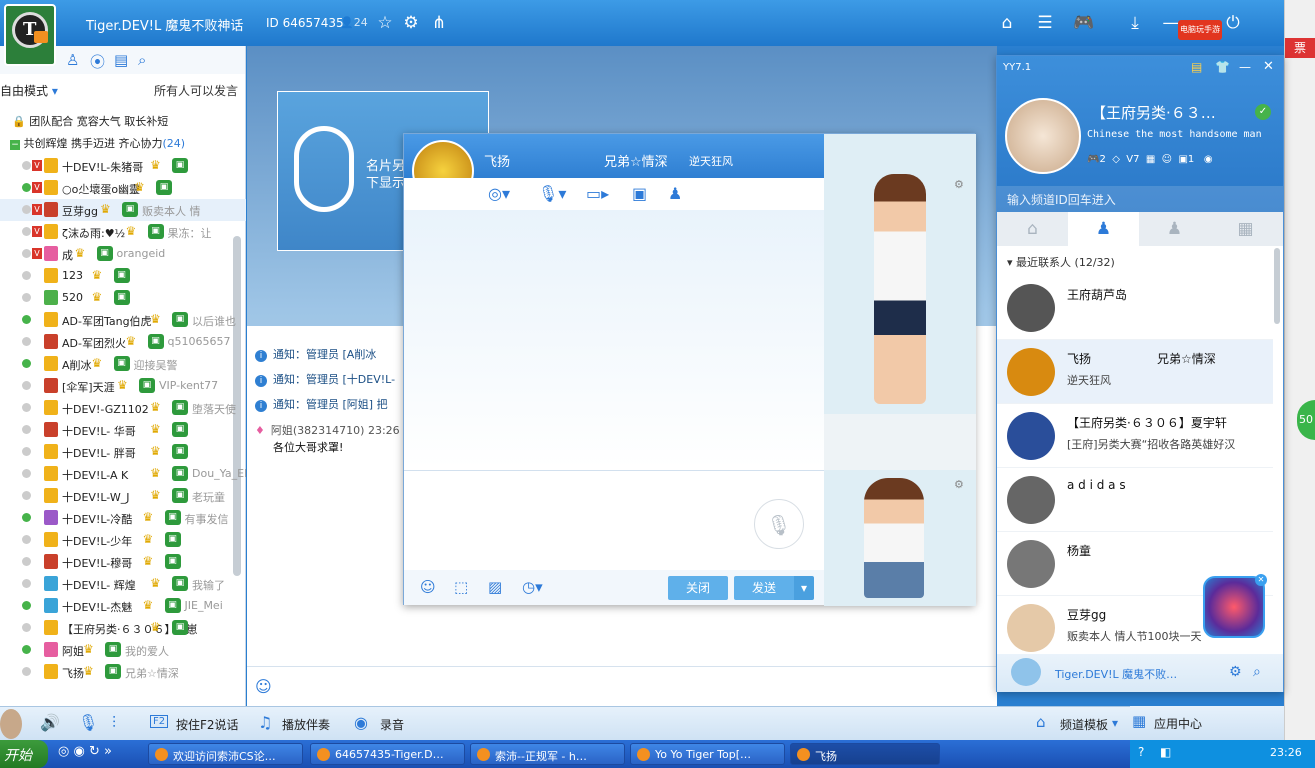 This screenshot has height=768, width=1315. What do you see at coordinates (123, 364) in the screenshot?
I see `member-row: A削冰 ♛ ▣ 迎接吴警` at bounding box center [123, 364].